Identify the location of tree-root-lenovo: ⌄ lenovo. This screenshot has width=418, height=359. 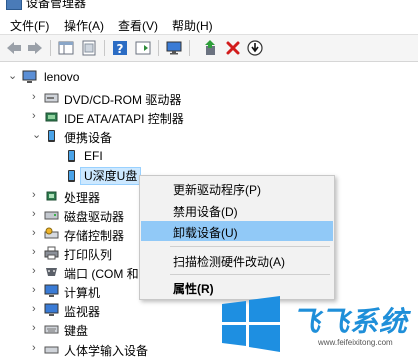
(209, 77).